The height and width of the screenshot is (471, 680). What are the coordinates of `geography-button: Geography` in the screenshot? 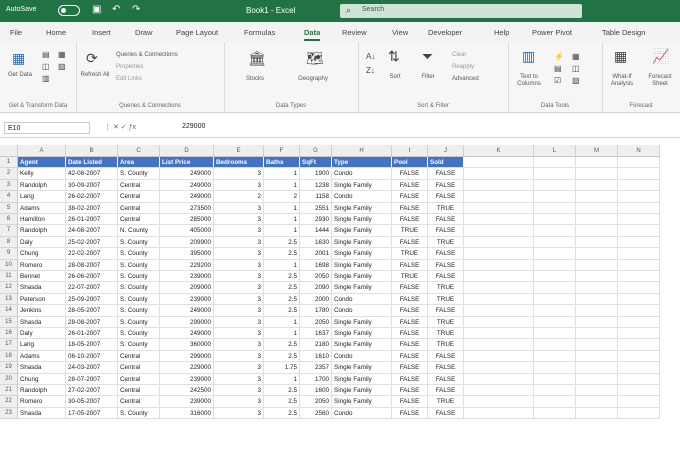 It's located at (313, 79).